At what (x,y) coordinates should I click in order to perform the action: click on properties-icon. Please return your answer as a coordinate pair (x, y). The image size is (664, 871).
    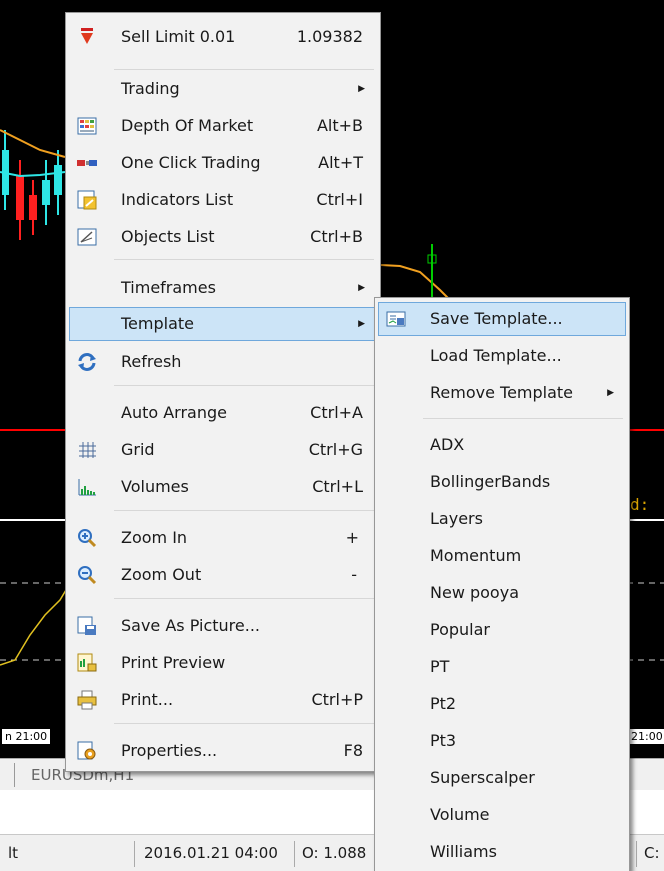
    Looking at the image, I should click on (87, 751).